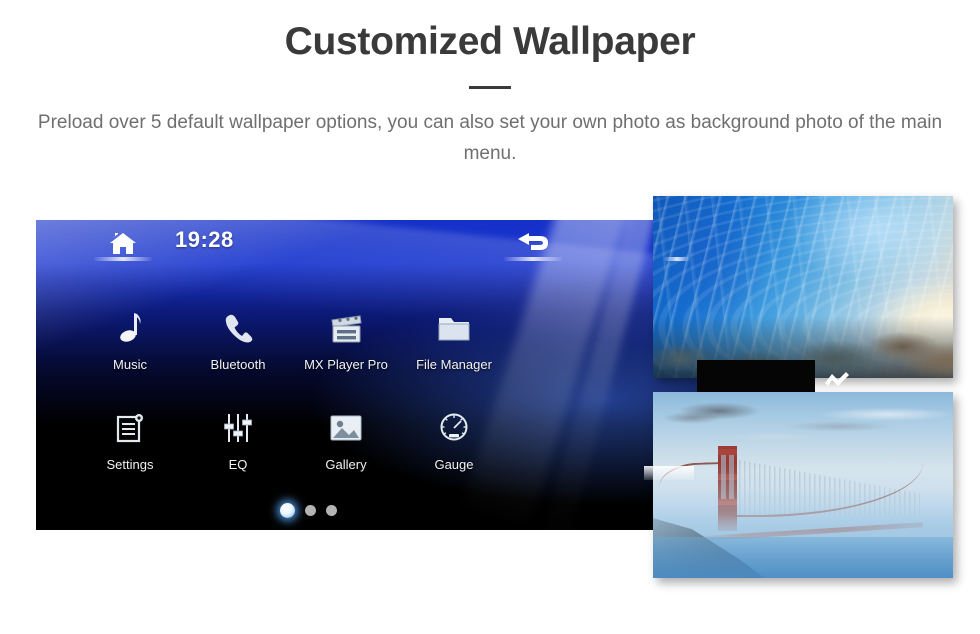  What do you see at coordinates (454, 464) in the screenshot?
I see `app-label: Gauge` at bounding box center [454, 464].